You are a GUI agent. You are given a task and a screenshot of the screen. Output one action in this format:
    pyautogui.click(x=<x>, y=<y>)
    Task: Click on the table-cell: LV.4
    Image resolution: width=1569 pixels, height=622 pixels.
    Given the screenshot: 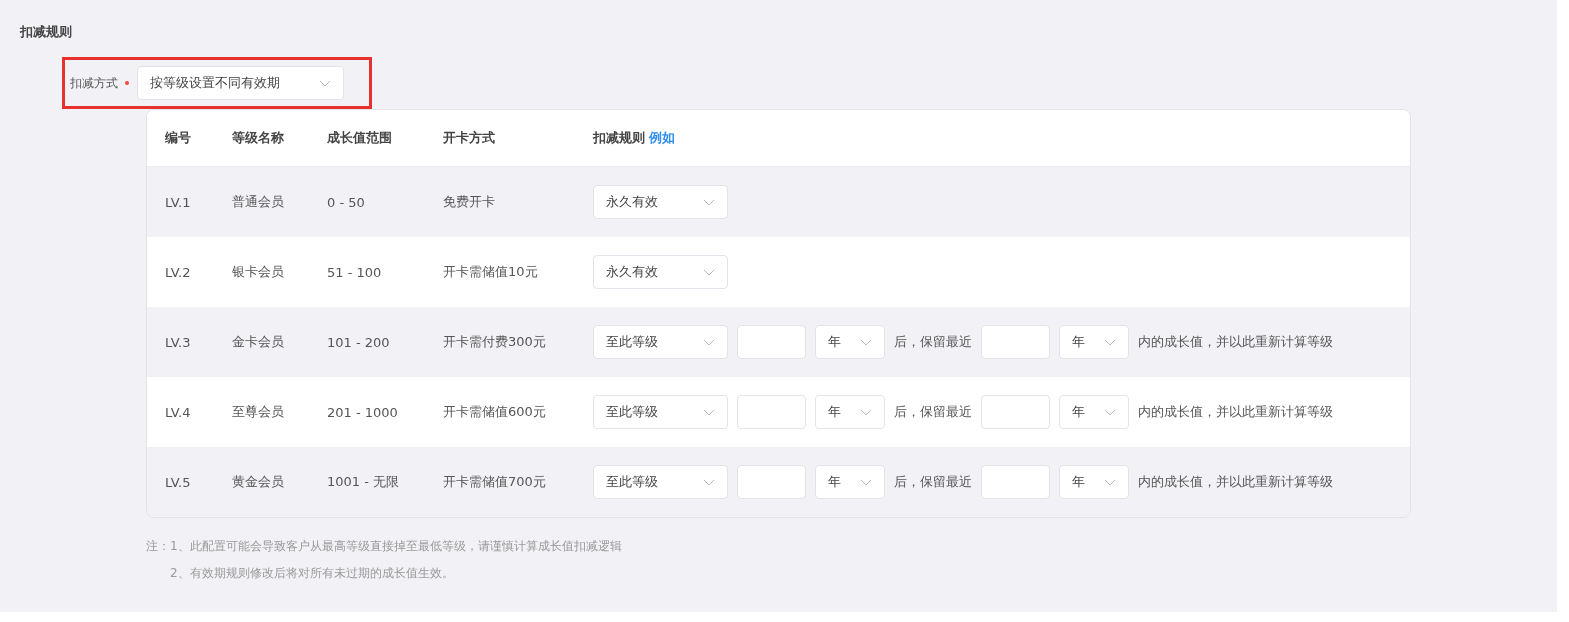 What is the action you would take?
    pyautogui.click(x=178, y=412)
    